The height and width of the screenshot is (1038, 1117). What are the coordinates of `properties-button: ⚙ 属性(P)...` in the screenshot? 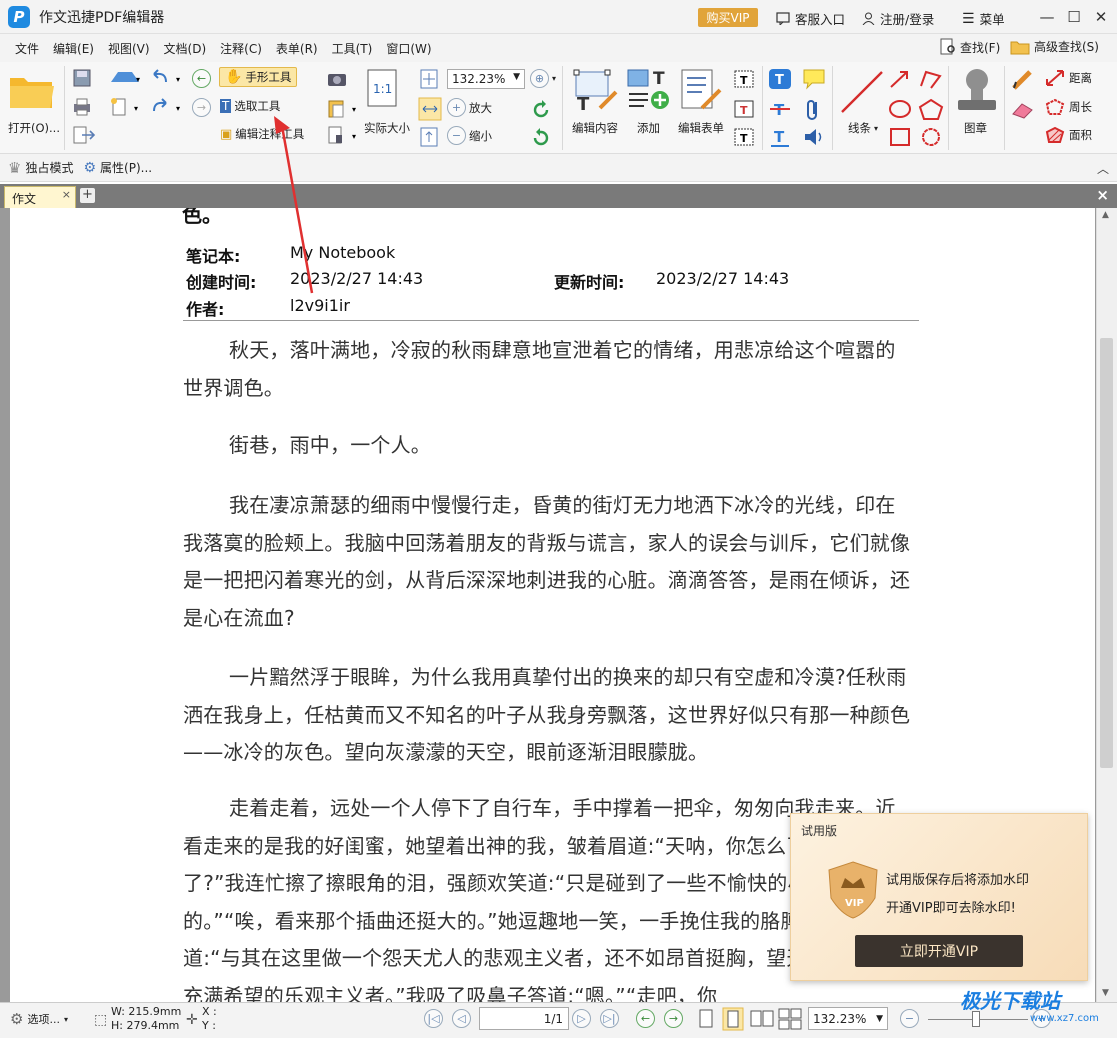 It's located at (117, 167).